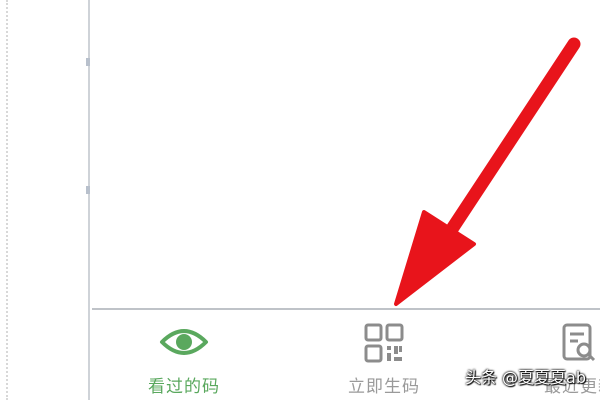 The width and height of the screenshot is (600, 400). I want to click on tab-seen-codes: 看过的码, so click(184, 355).